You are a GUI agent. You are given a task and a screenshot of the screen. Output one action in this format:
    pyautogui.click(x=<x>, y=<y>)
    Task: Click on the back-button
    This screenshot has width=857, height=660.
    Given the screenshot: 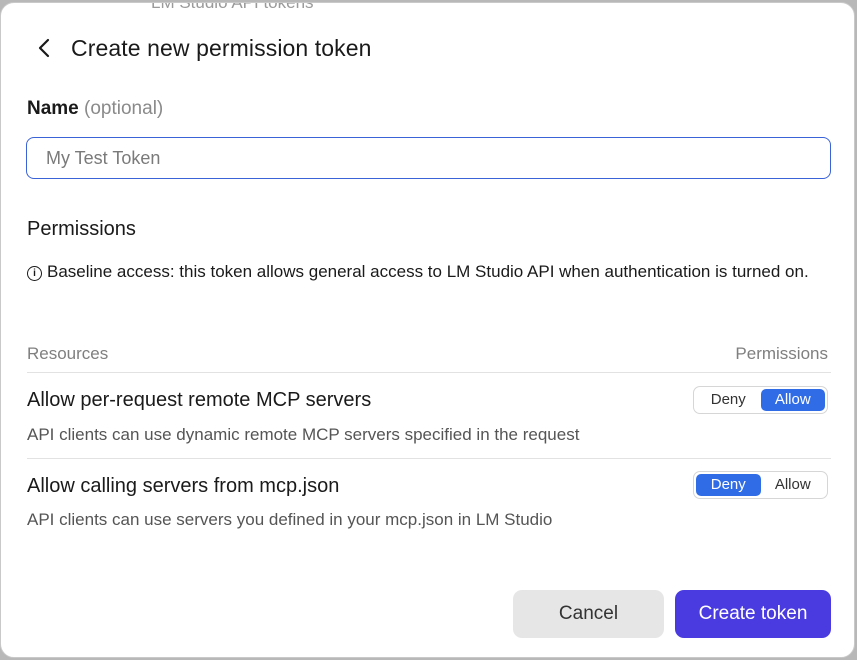 What is the action you would take?
    pyautogui.click(x=44, y=48)
    